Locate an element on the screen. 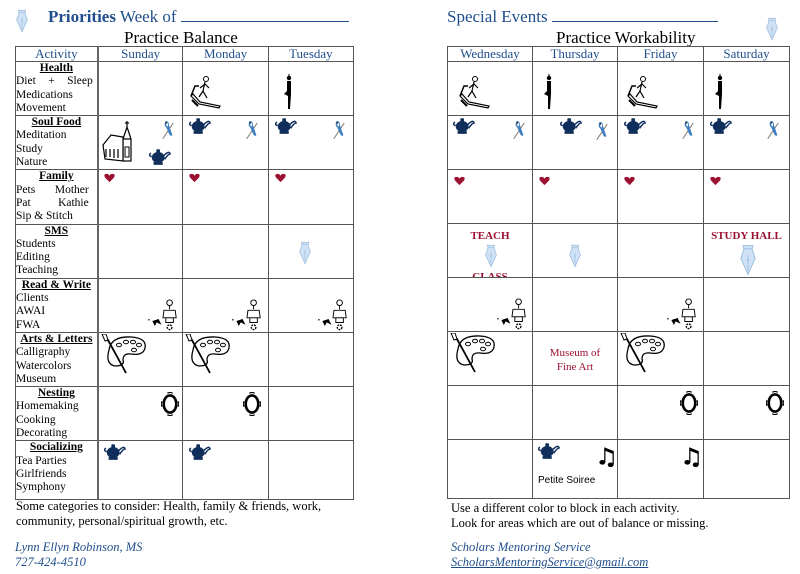 The width and height of the screenshot is (800, 574). category-label: Nesting is located at coordinates (56, 393).